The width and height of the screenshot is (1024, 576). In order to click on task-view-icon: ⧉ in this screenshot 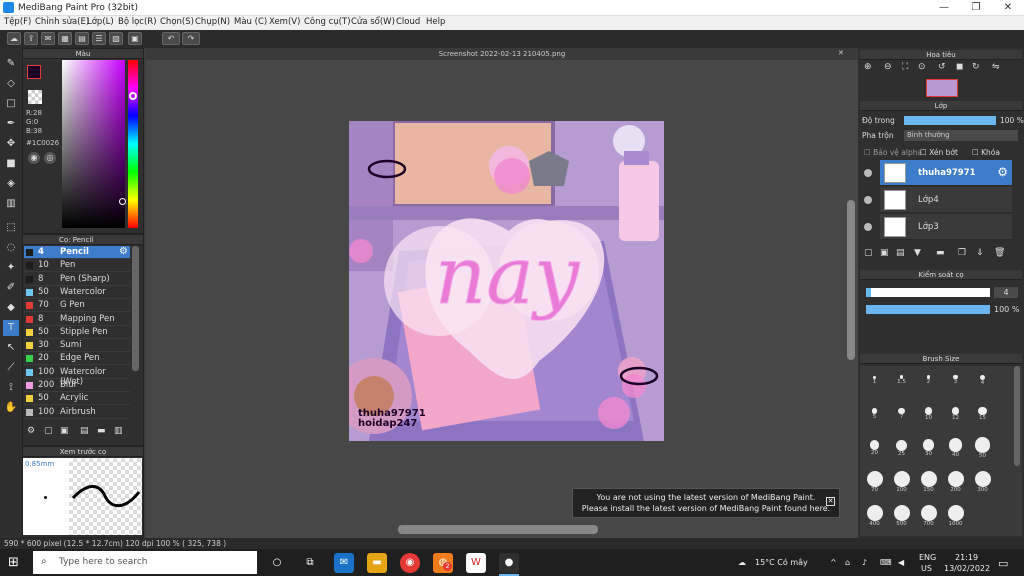, I will do `click(310, 563)`.